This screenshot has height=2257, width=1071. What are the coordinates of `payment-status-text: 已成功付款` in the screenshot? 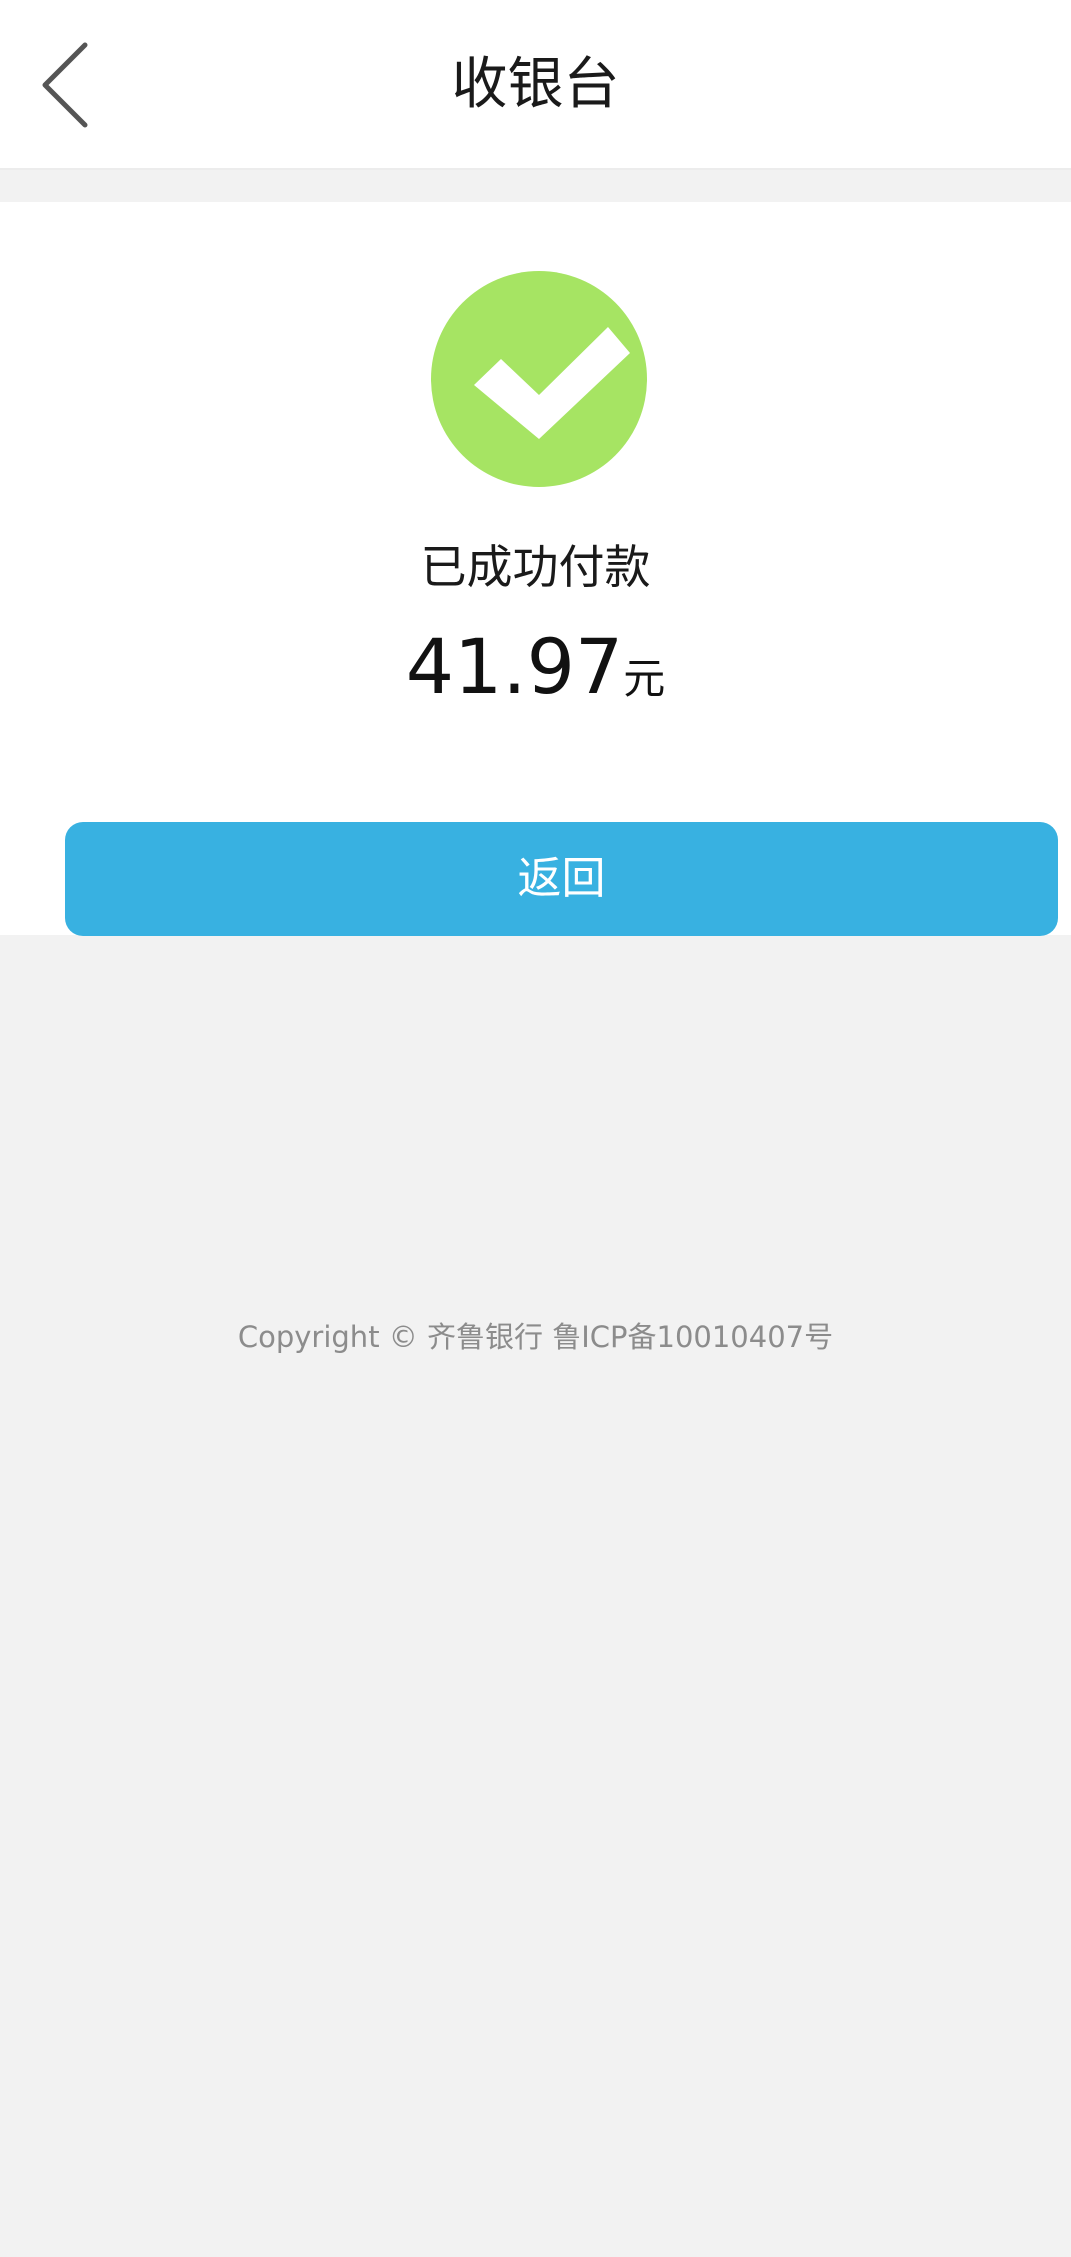 It's located at (535, 567).